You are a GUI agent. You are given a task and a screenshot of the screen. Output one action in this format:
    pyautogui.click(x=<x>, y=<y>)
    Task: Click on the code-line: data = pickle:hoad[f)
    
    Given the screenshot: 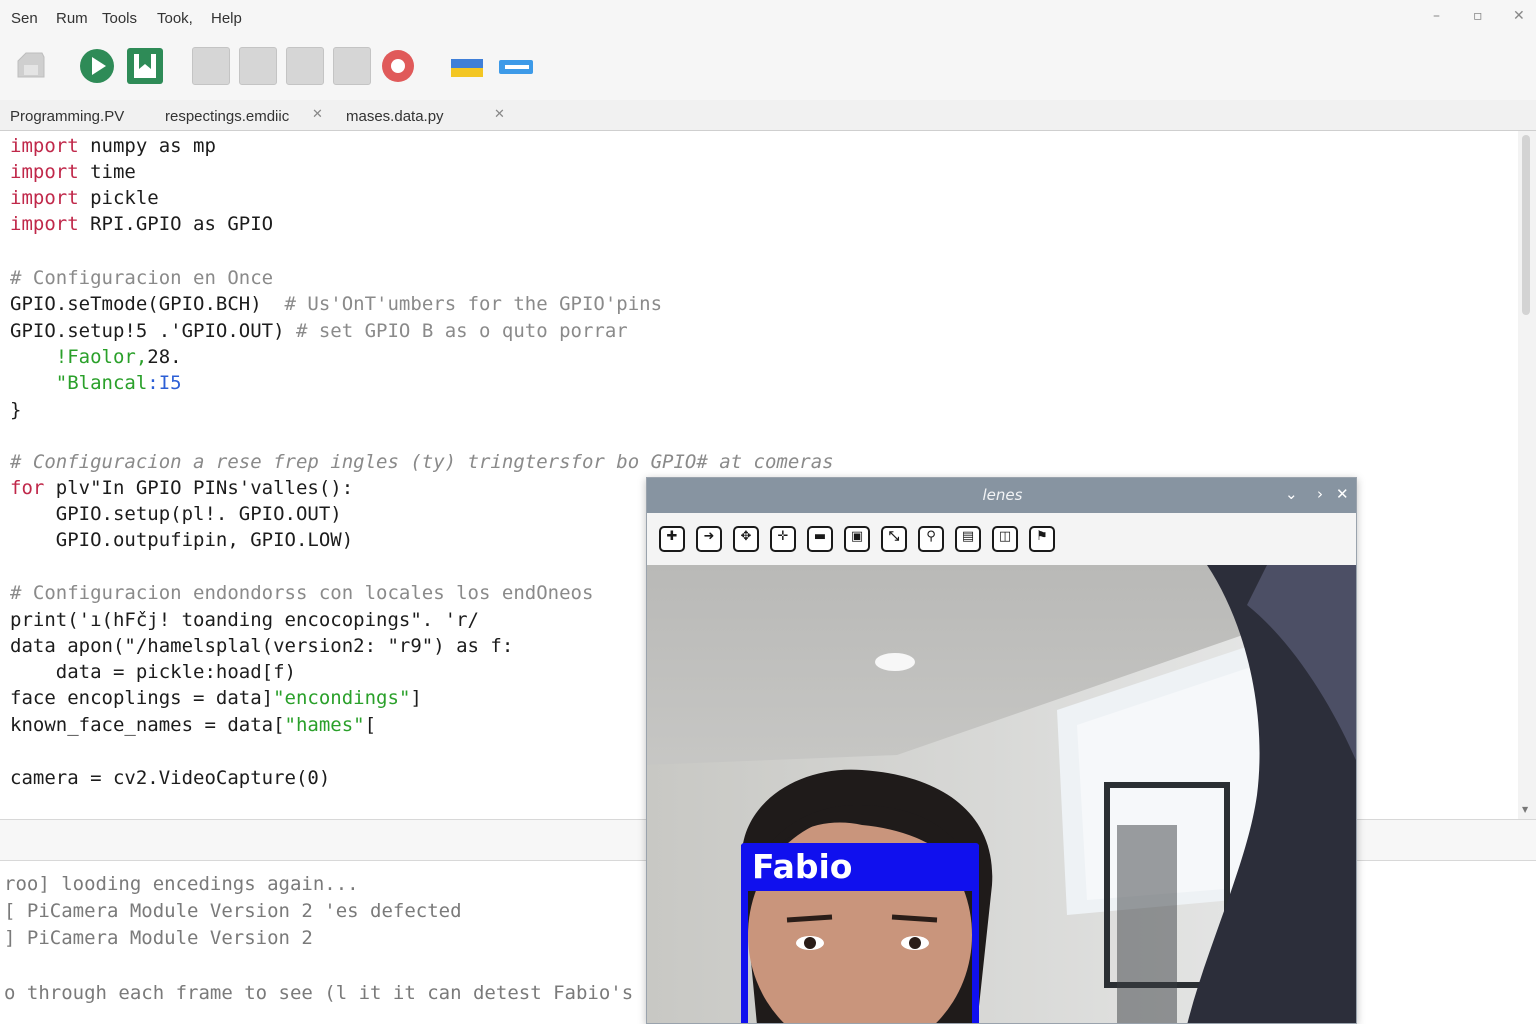 What is the action you would take?
    pyautogui.click(x=153, y=672)
    